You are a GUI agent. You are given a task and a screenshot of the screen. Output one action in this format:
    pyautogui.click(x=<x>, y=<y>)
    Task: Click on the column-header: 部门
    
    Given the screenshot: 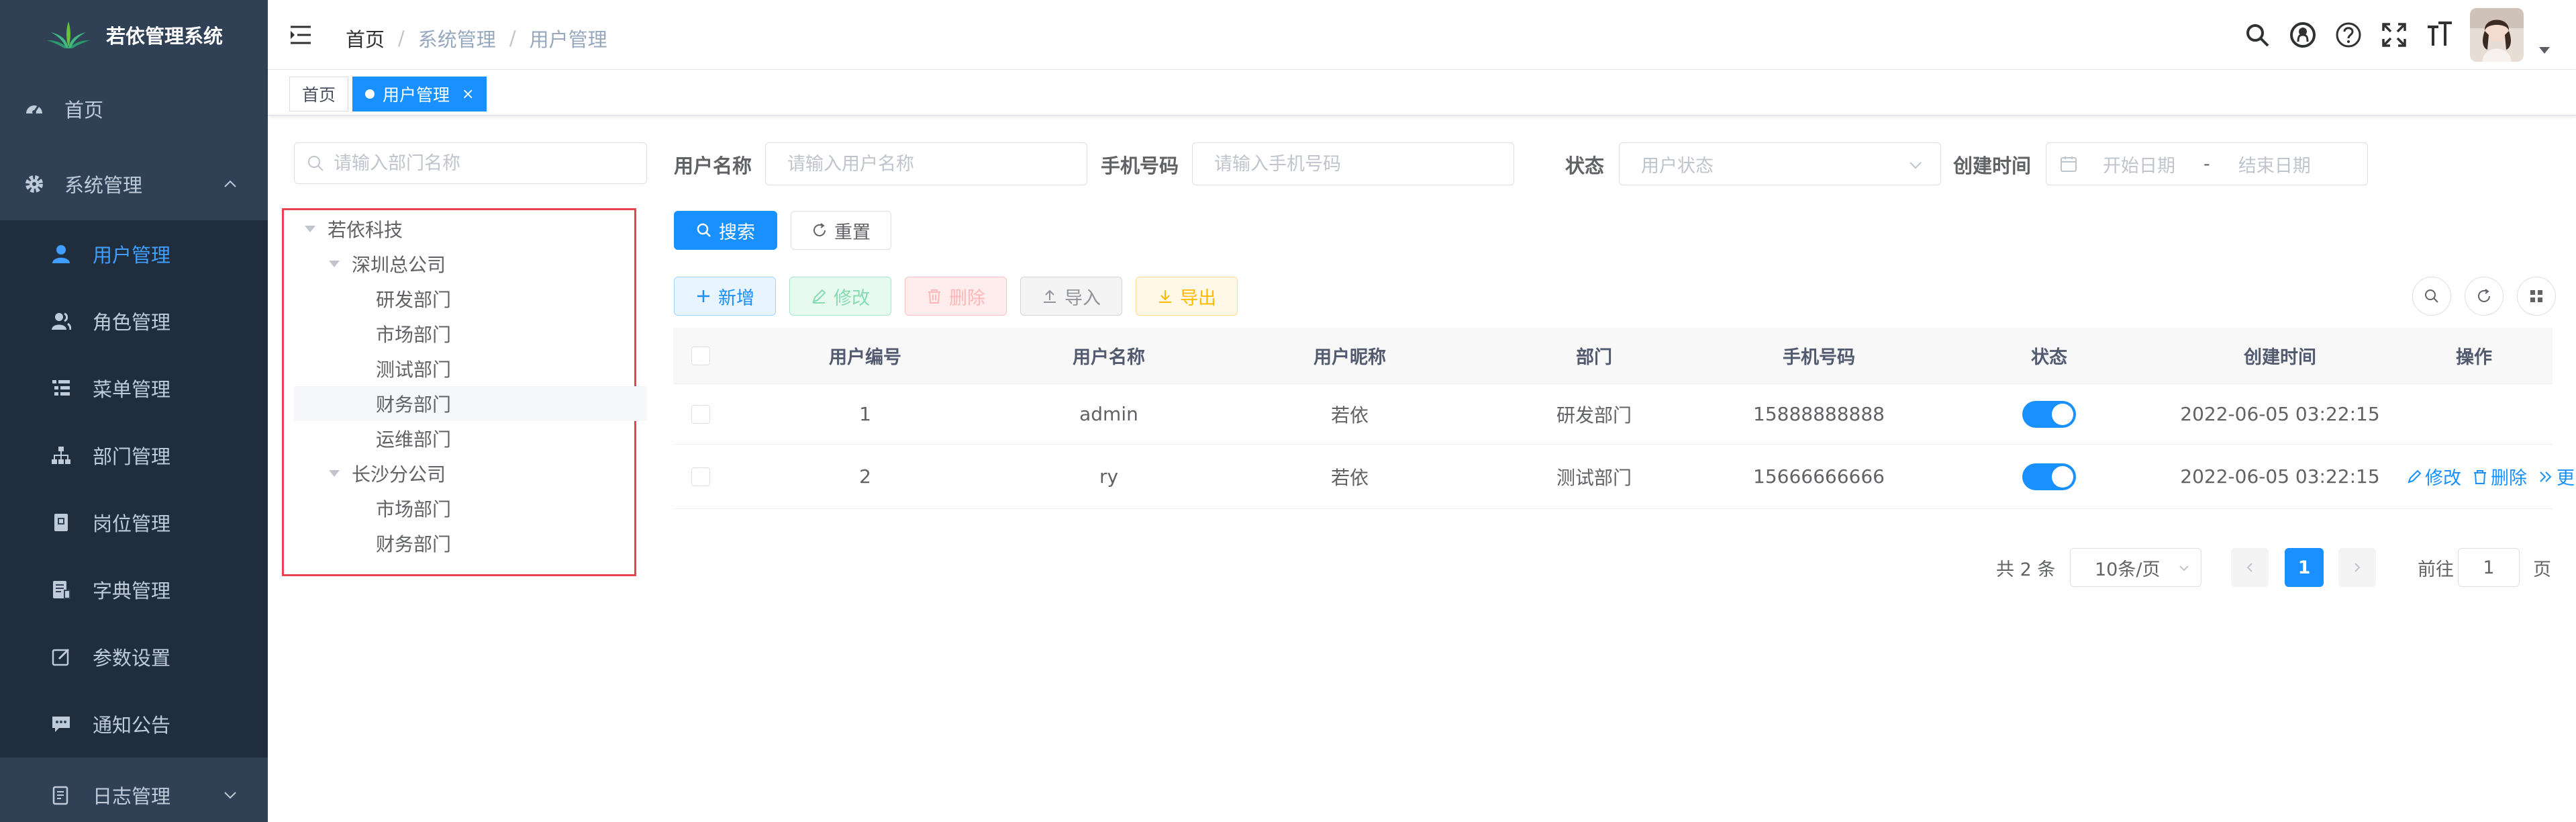 What is the action you would take?
    pyautogui.click(x=1594, y=355)
    